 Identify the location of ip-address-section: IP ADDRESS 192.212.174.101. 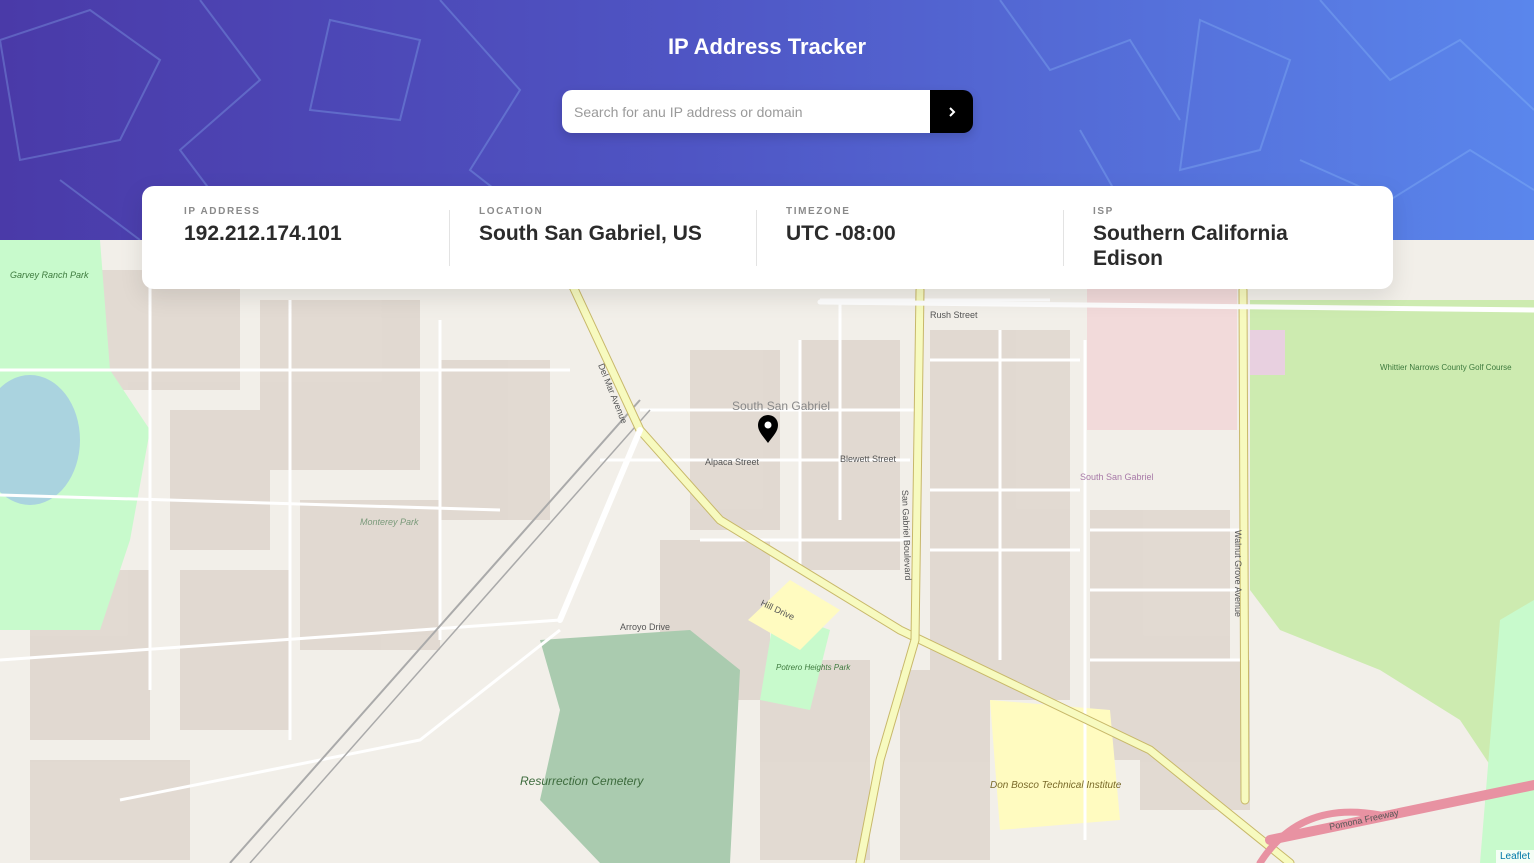
(295, 247).